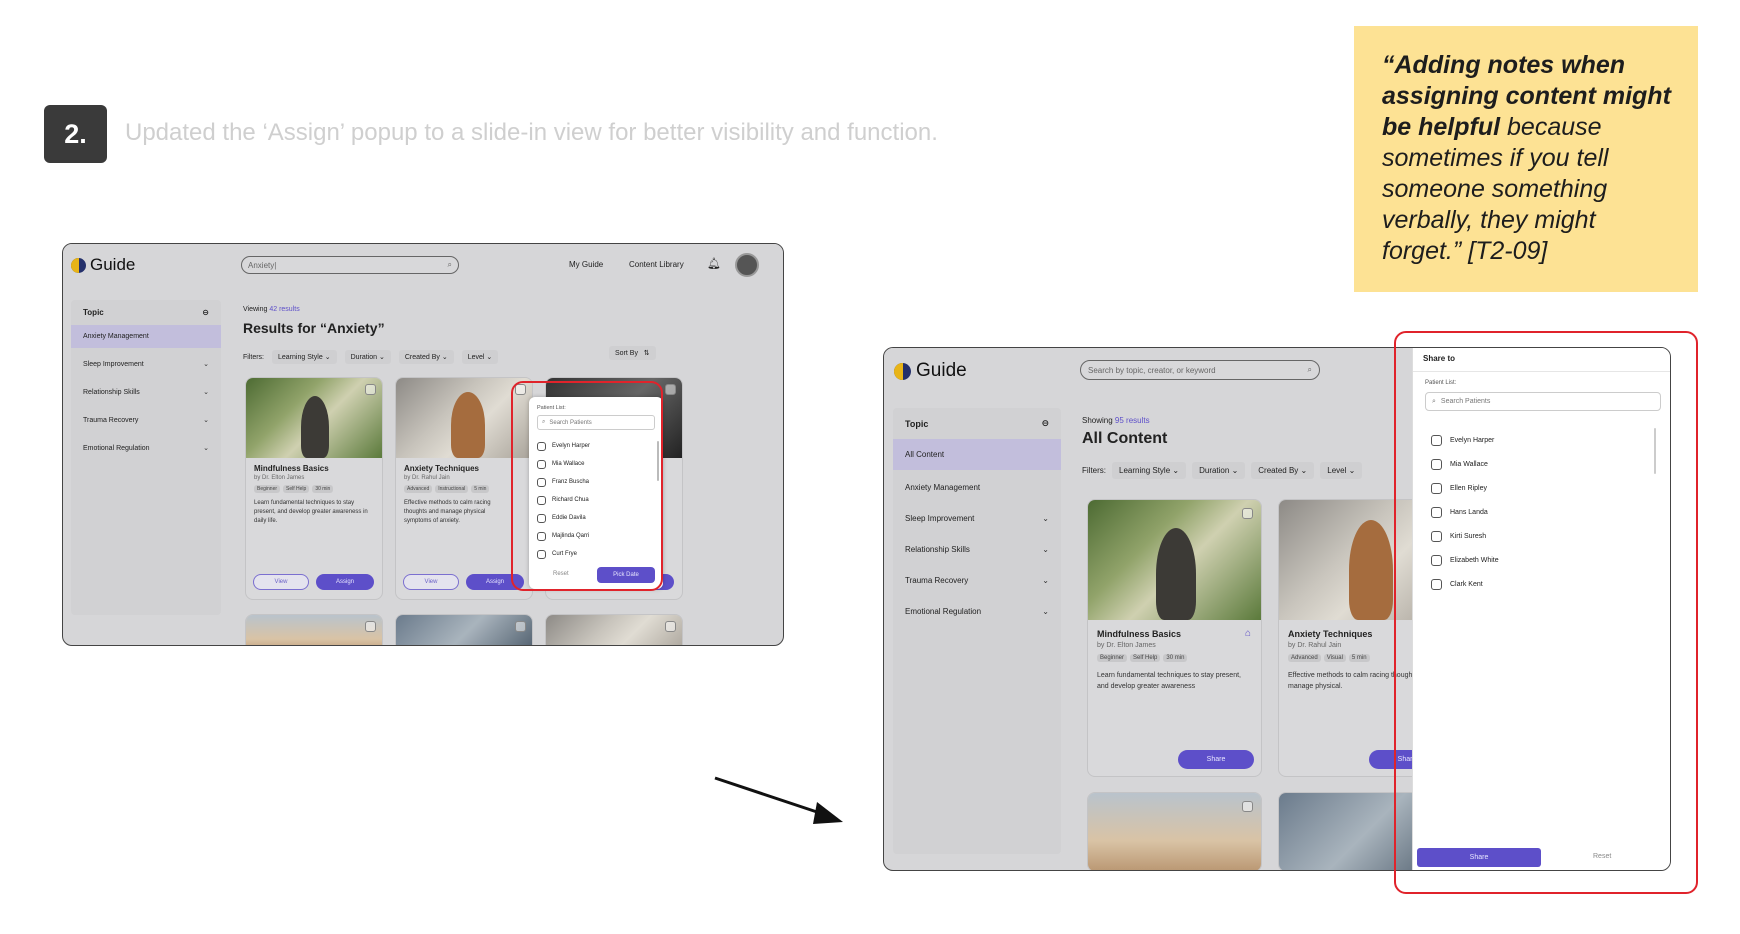  Describe the element at coordinates (626, 353) in the screenshot. I see `sort-label: Sort By` at that location.